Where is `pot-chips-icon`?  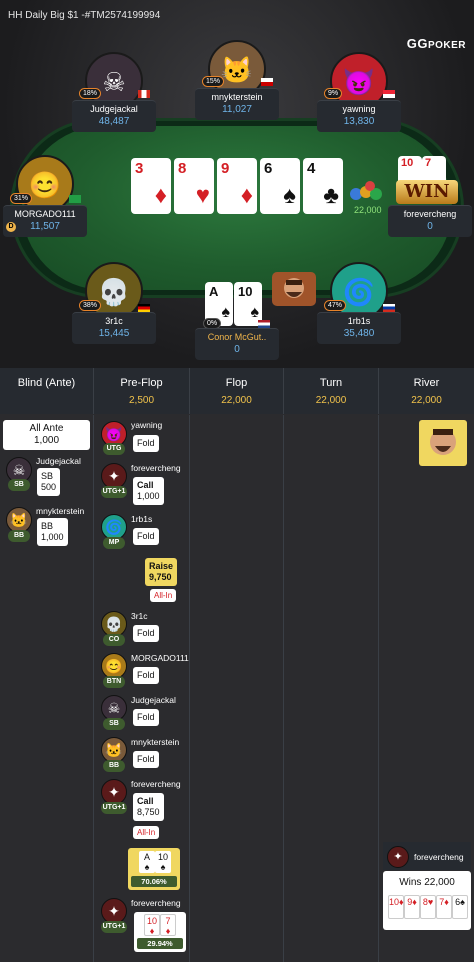
pot-chips-icon is located at coordinates (368, 192).